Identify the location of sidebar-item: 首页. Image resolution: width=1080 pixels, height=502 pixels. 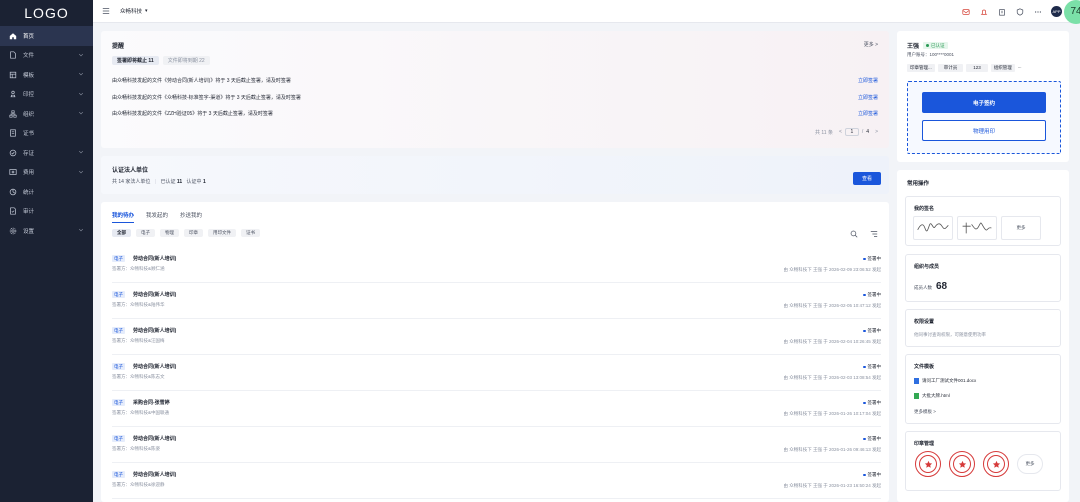
(46, 36).